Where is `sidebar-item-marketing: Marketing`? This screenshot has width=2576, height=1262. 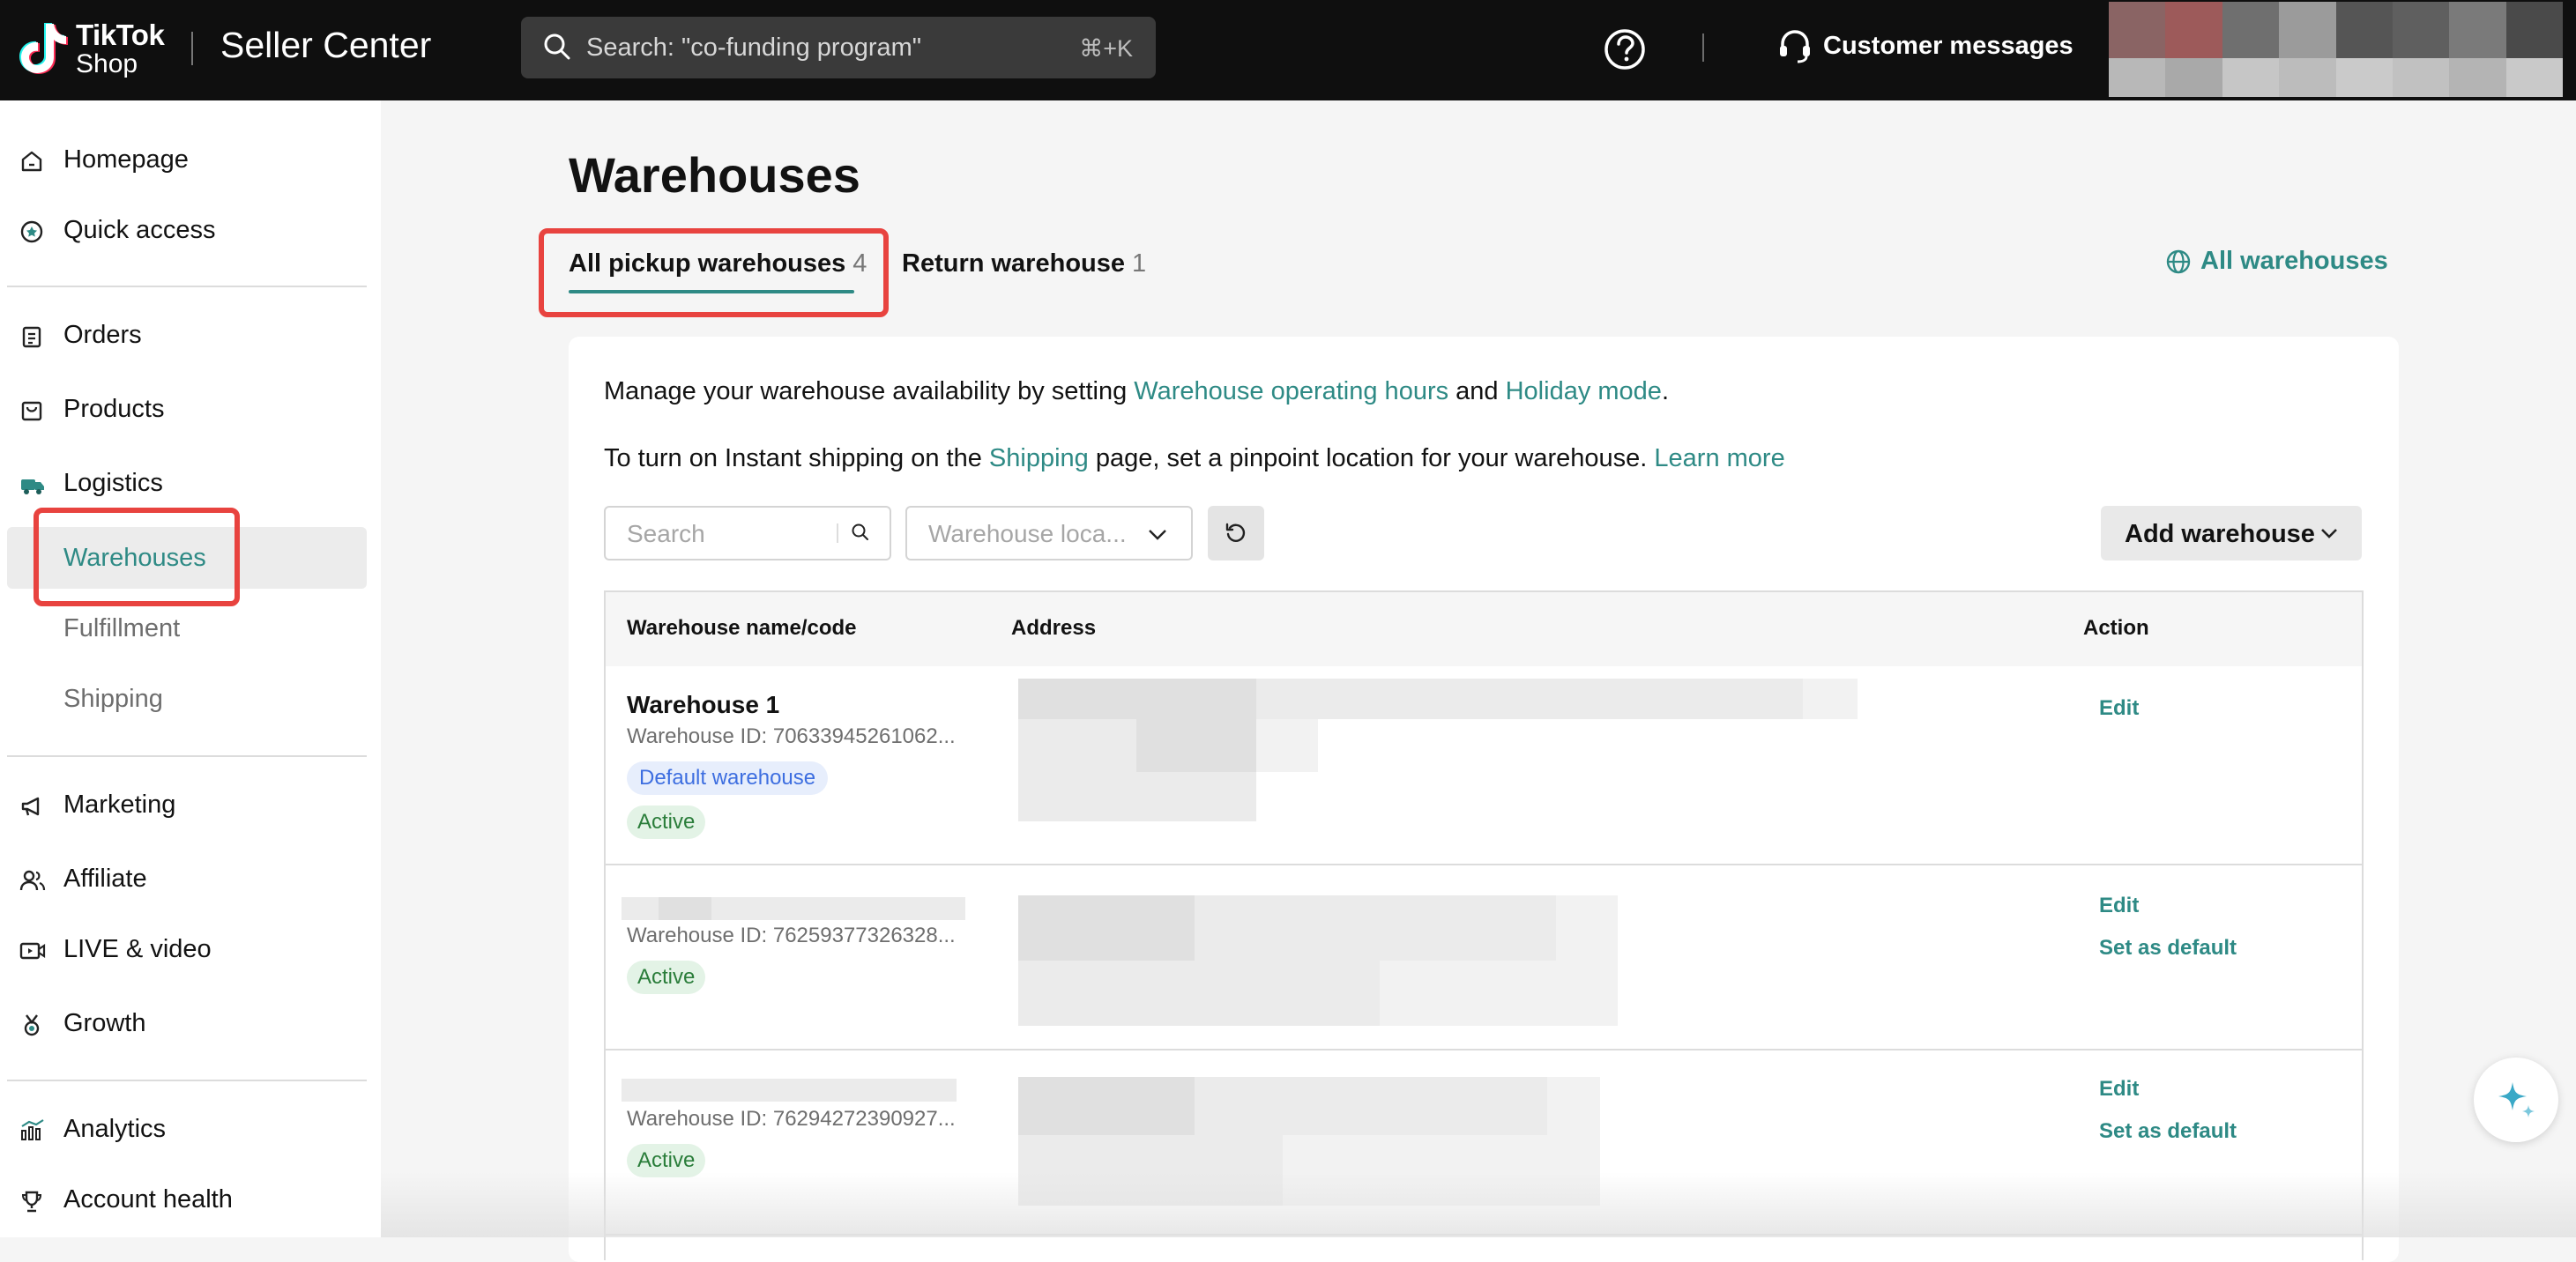
sidebar-item-marketing: Marketing is located at coordinates (190, 804).